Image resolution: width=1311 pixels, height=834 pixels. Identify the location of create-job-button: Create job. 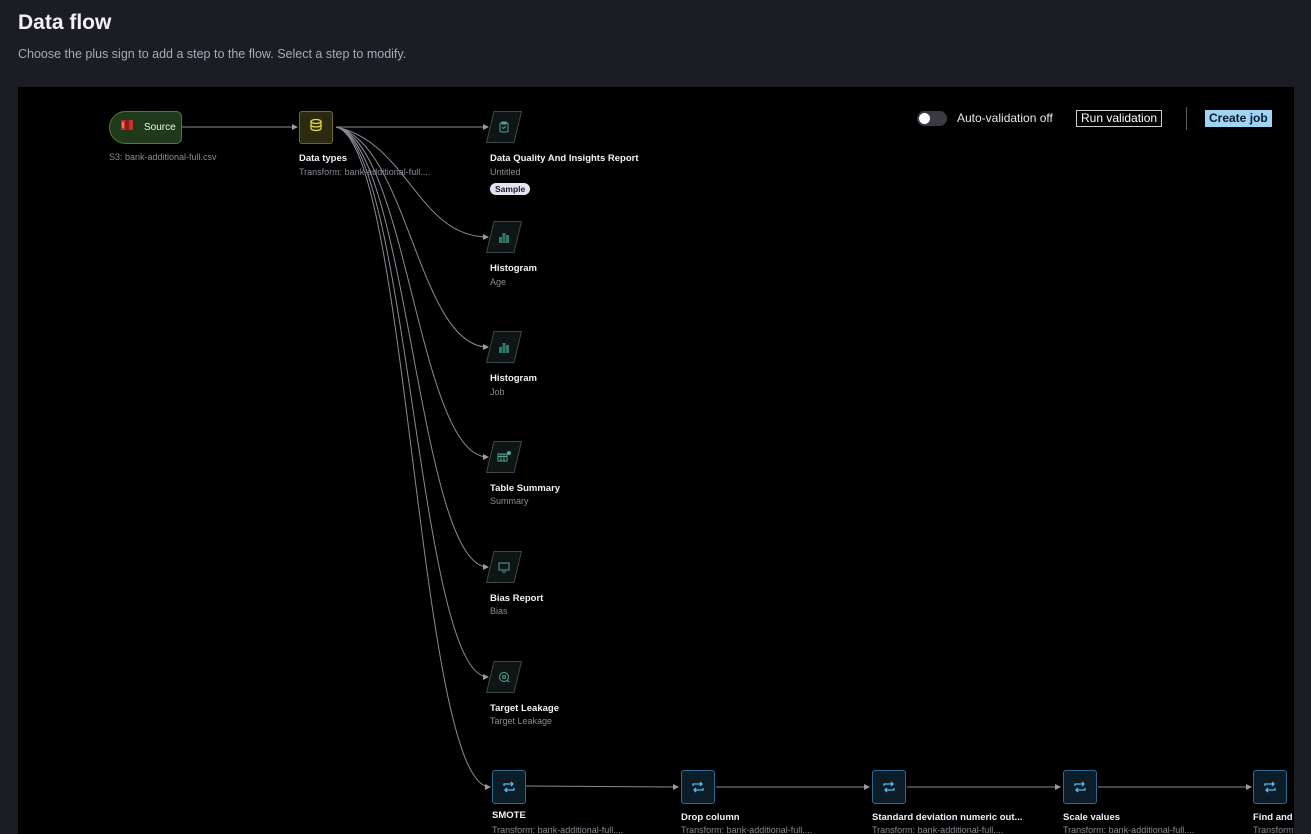
(1238, 118).